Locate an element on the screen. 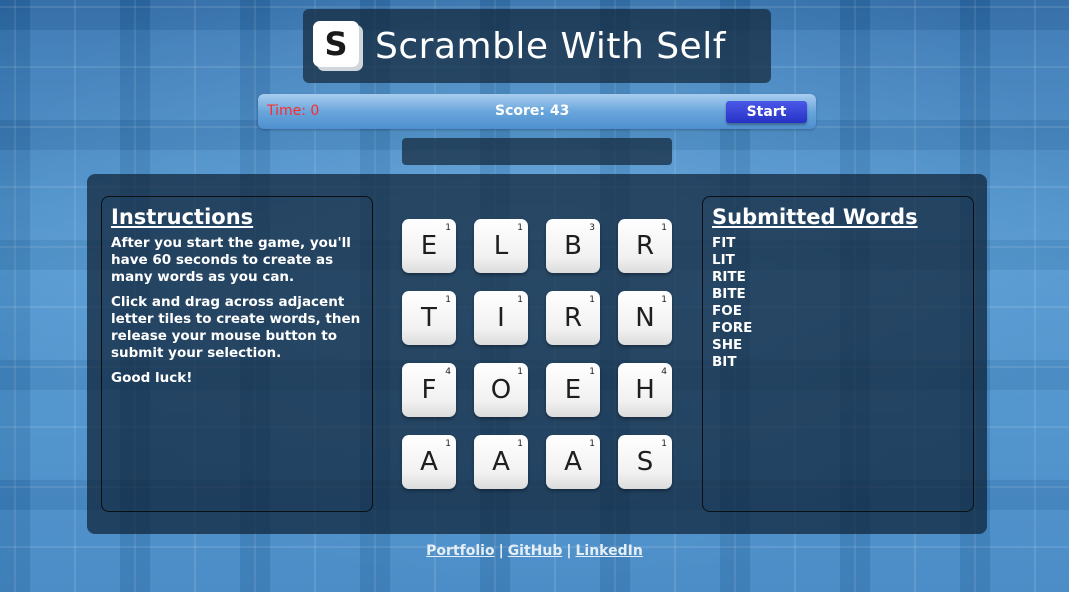 The width and height of the screenshot is (1069, 592). letter-tile: T1 is located at coordinates (429, 318).